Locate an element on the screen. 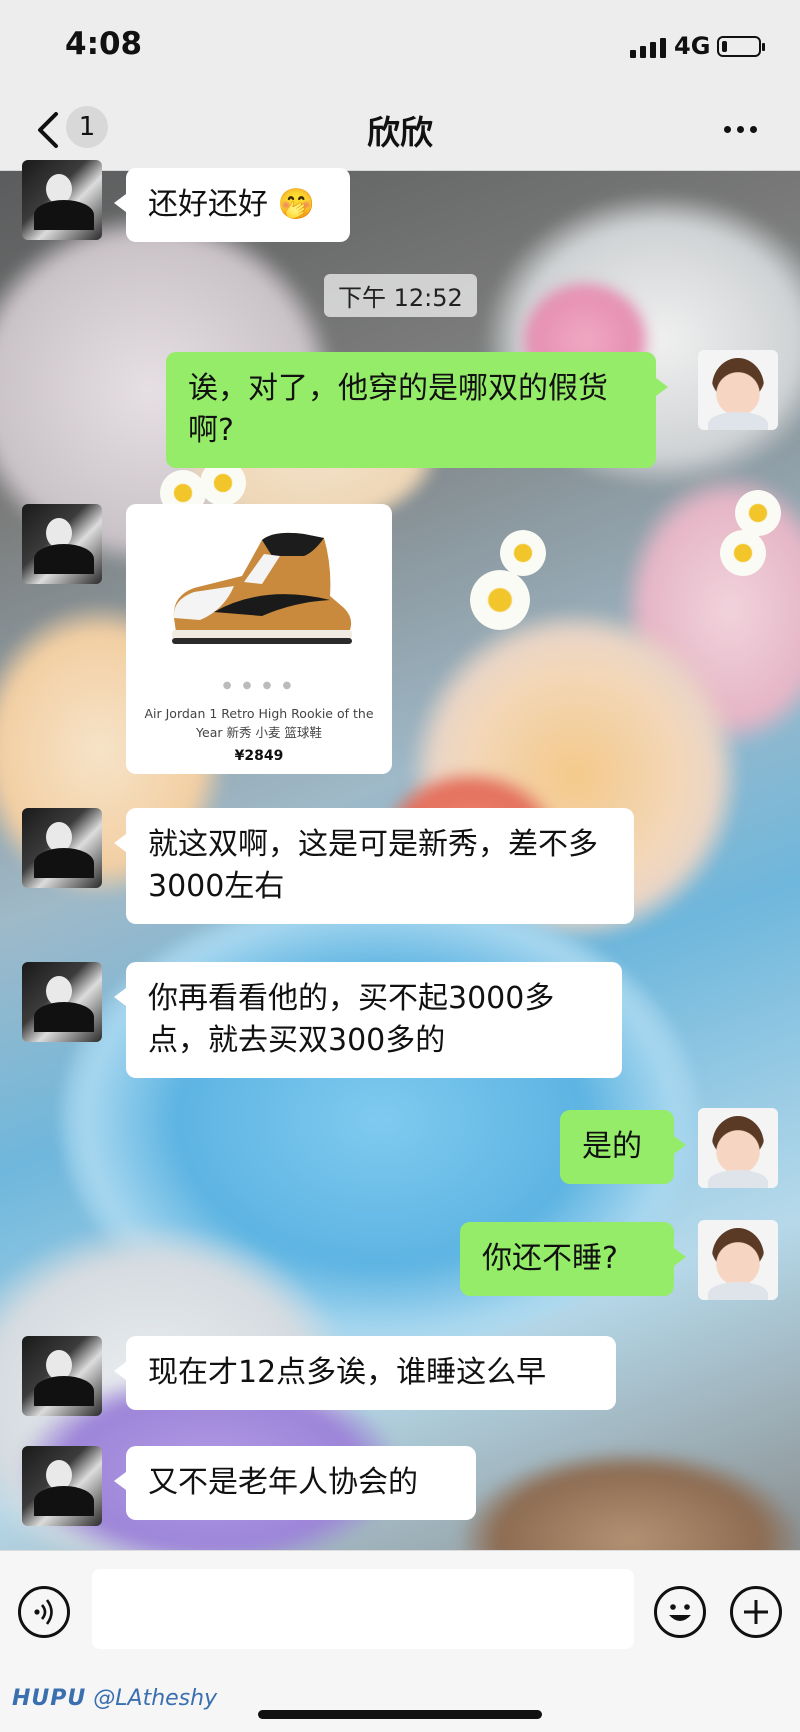  chat-title: 欣欣 is located at coordinates (400, 132).